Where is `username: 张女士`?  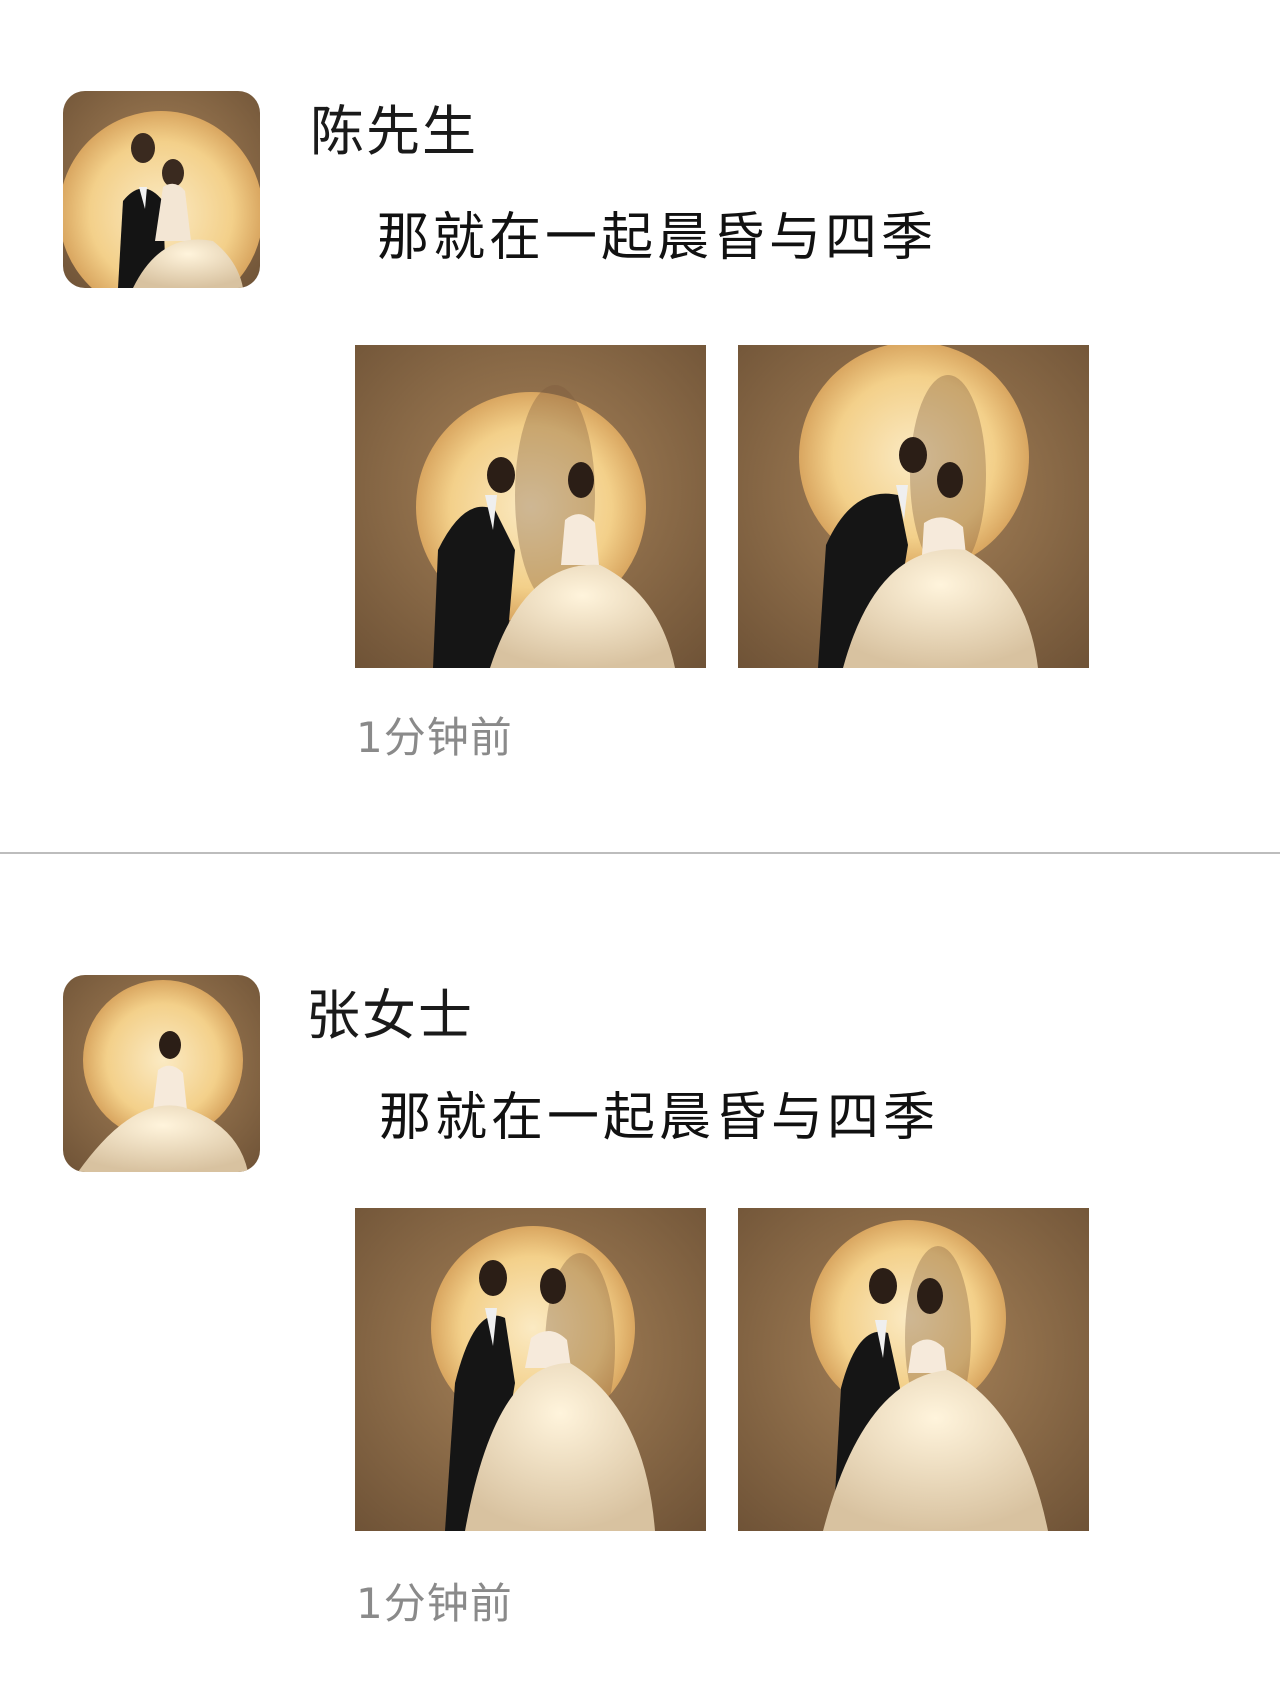 username: 张女士 is located at coordinates (390, 1016).